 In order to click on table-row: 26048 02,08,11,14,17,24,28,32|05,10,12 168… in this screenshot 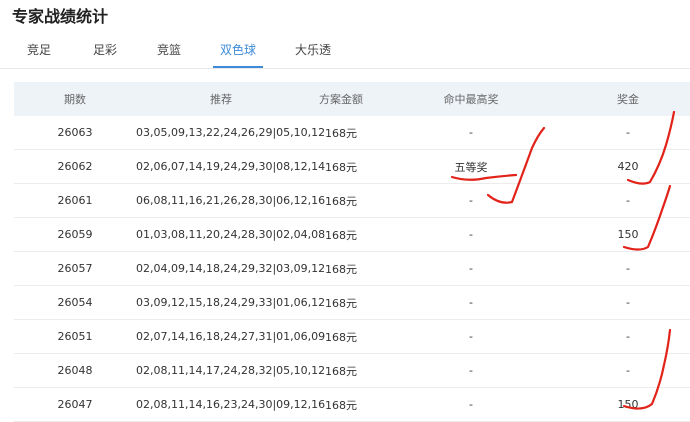, I will do `click(352, 370)`.